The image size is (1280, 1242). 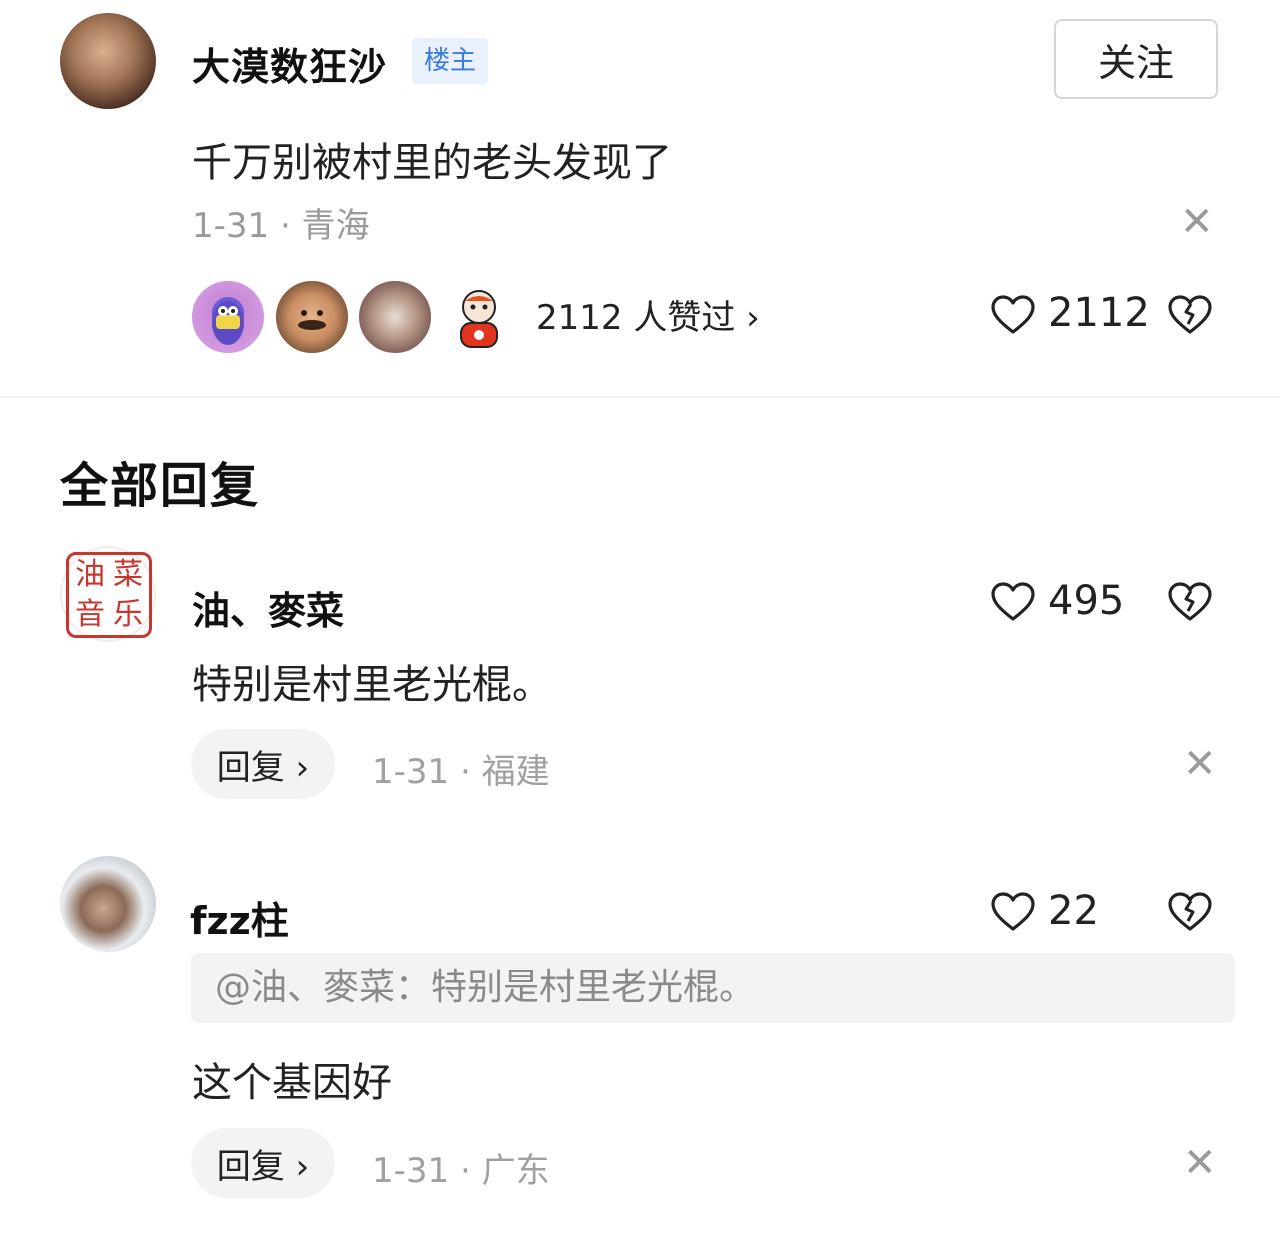 What do you see at coordinates (292, 1083) in the screenshot?
I see `comment-text: 这个基因好` at bounding box center [292, 1083].